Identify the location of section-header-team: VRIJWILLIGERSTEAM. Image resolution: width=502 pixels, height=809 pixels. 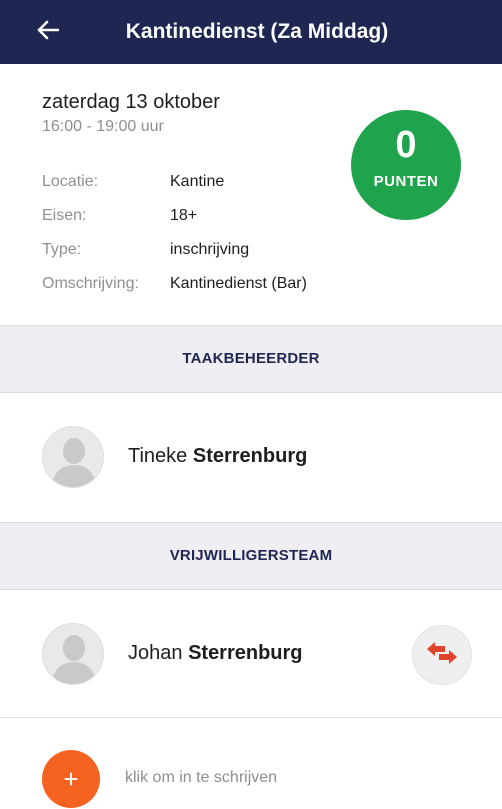
(251, 556).